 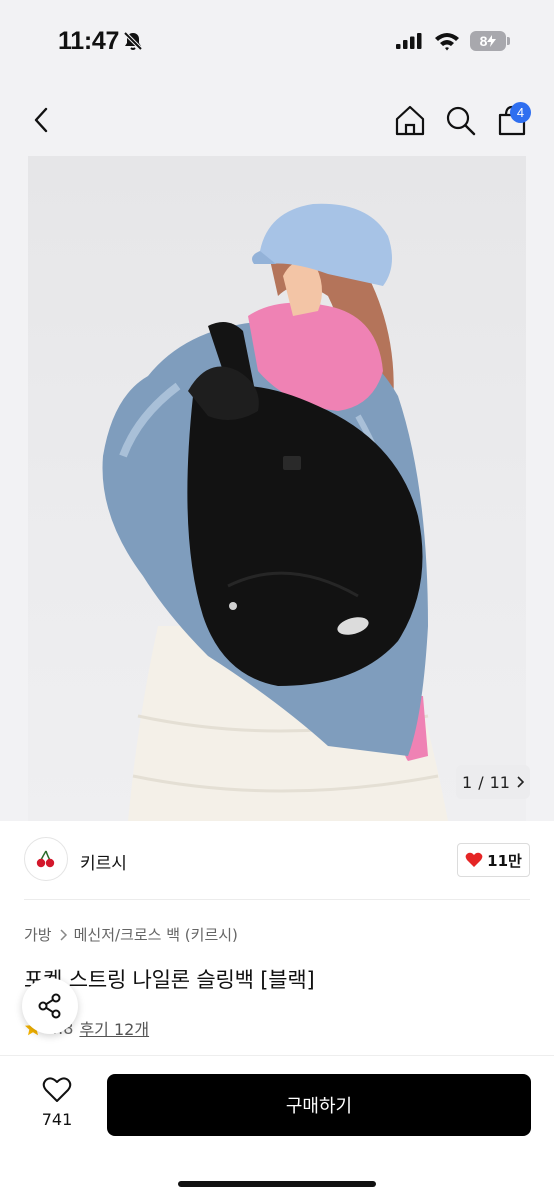 I want to click on brand-like-count: 11만, so click(x=504, y=860).